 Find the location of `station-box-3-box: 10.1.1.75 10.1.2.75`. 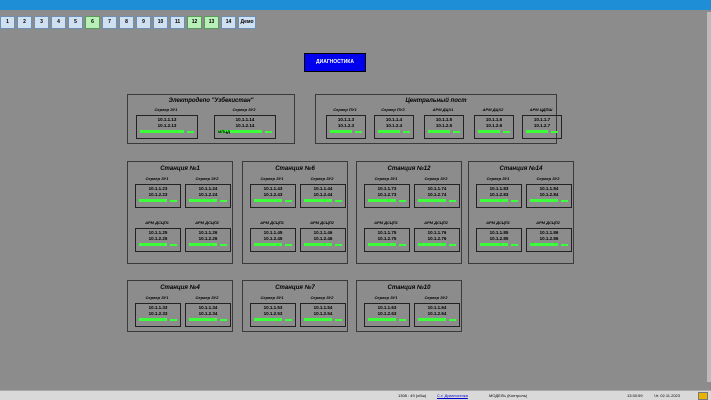

station-box-3-box: 10.1.1.75 10.1.2.75 is located at coordinates (387, 240).